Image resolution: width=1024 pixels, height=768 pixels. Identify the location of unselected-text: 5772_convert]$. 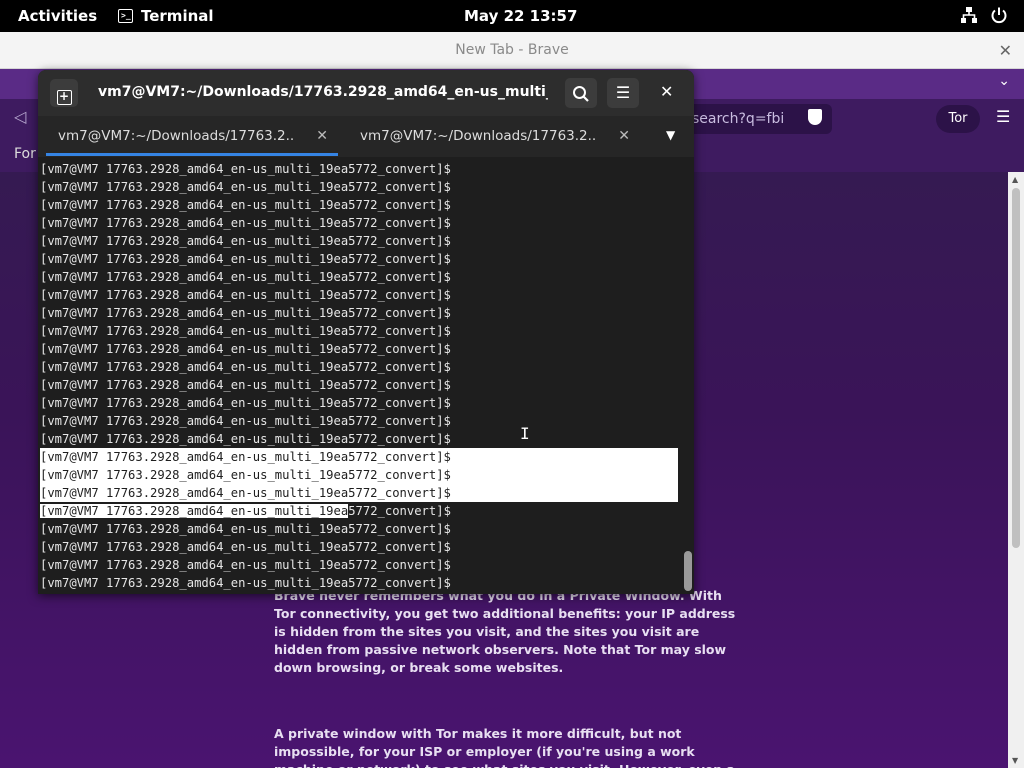
(399, 511).